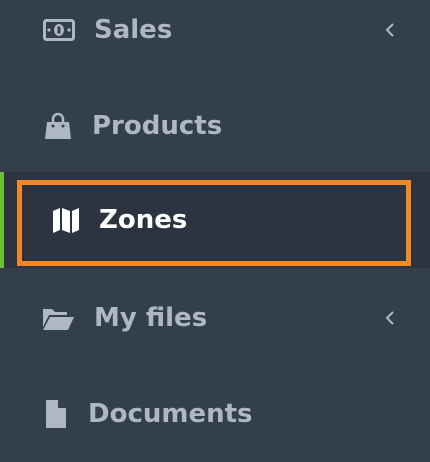 This screenshot has height=462, width=430. Describe the element at coordinates (58, 318) in the screenshot. I see `folder-open-icon` at that location.